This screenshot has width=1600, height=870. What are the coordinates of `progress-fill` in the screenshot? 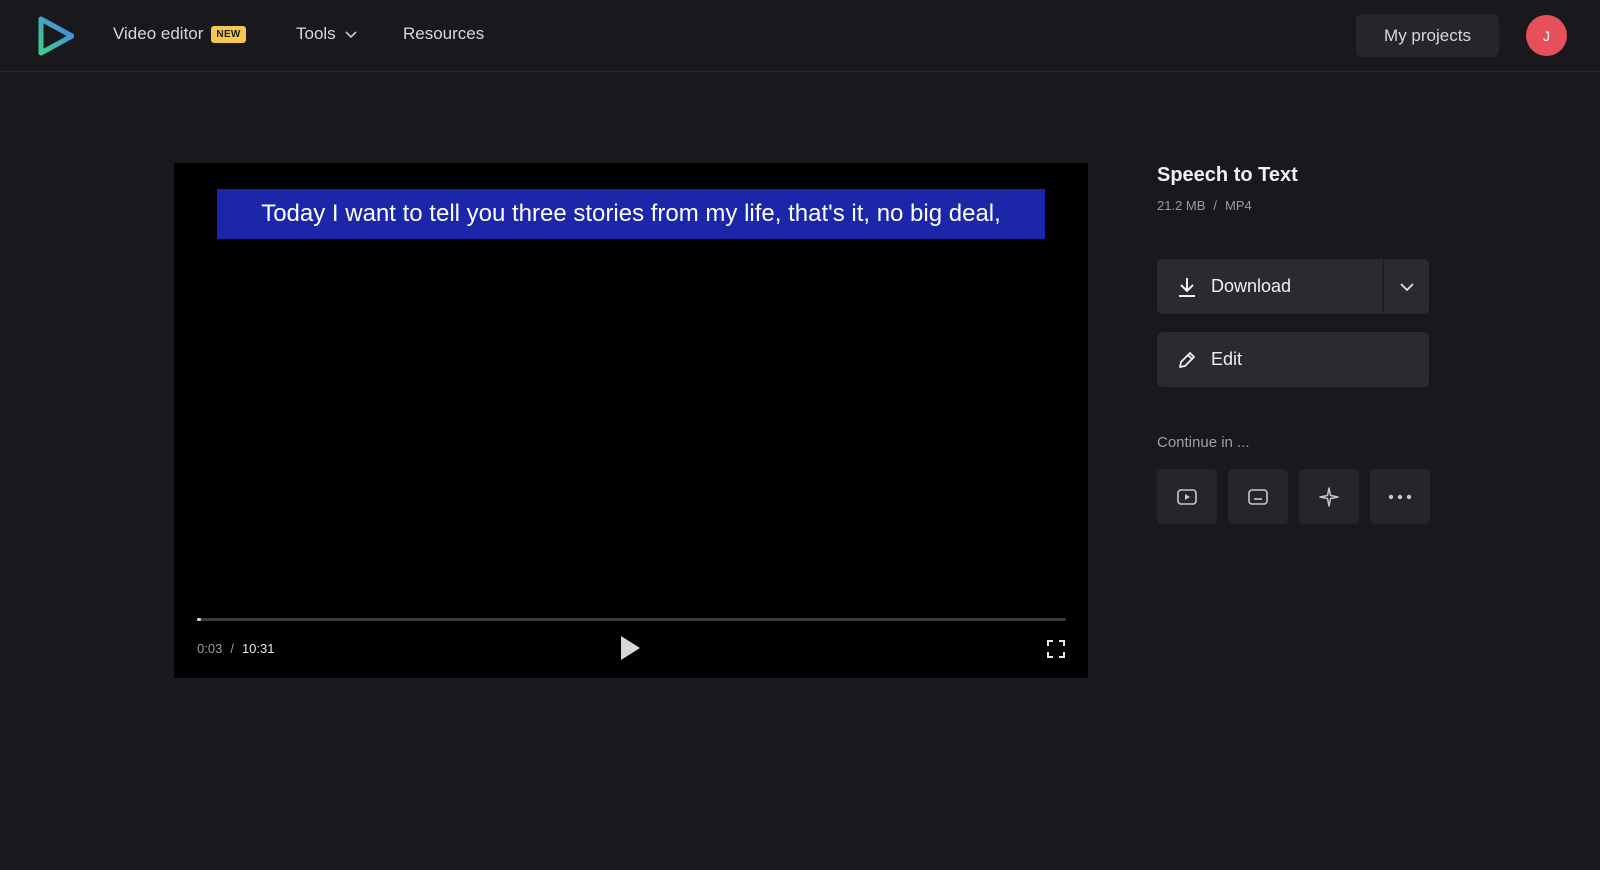 It's located at (199, 619).